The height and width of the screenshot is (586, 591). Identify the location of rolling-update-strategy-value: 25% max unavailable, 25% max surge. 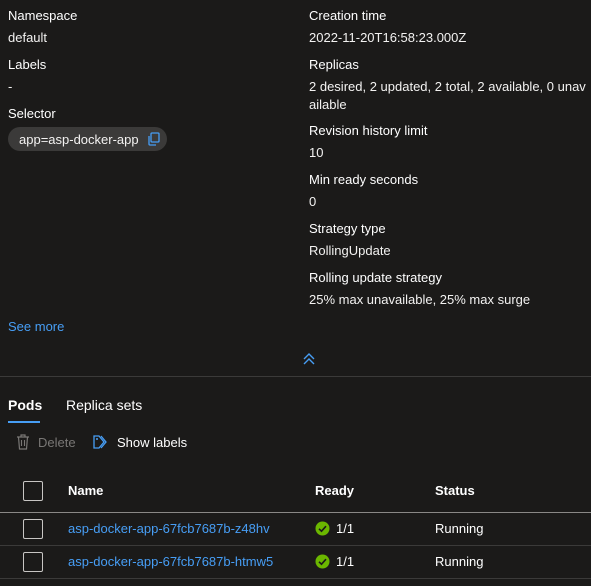
(420, 299).